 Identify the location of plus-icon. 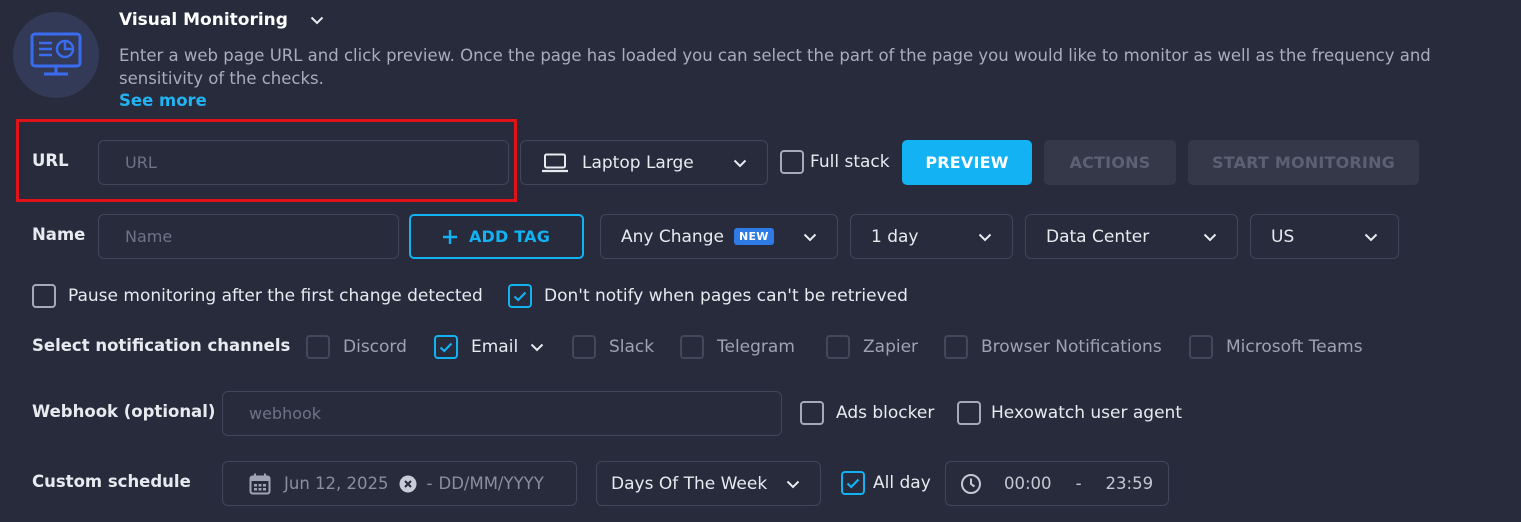
(449, 236).